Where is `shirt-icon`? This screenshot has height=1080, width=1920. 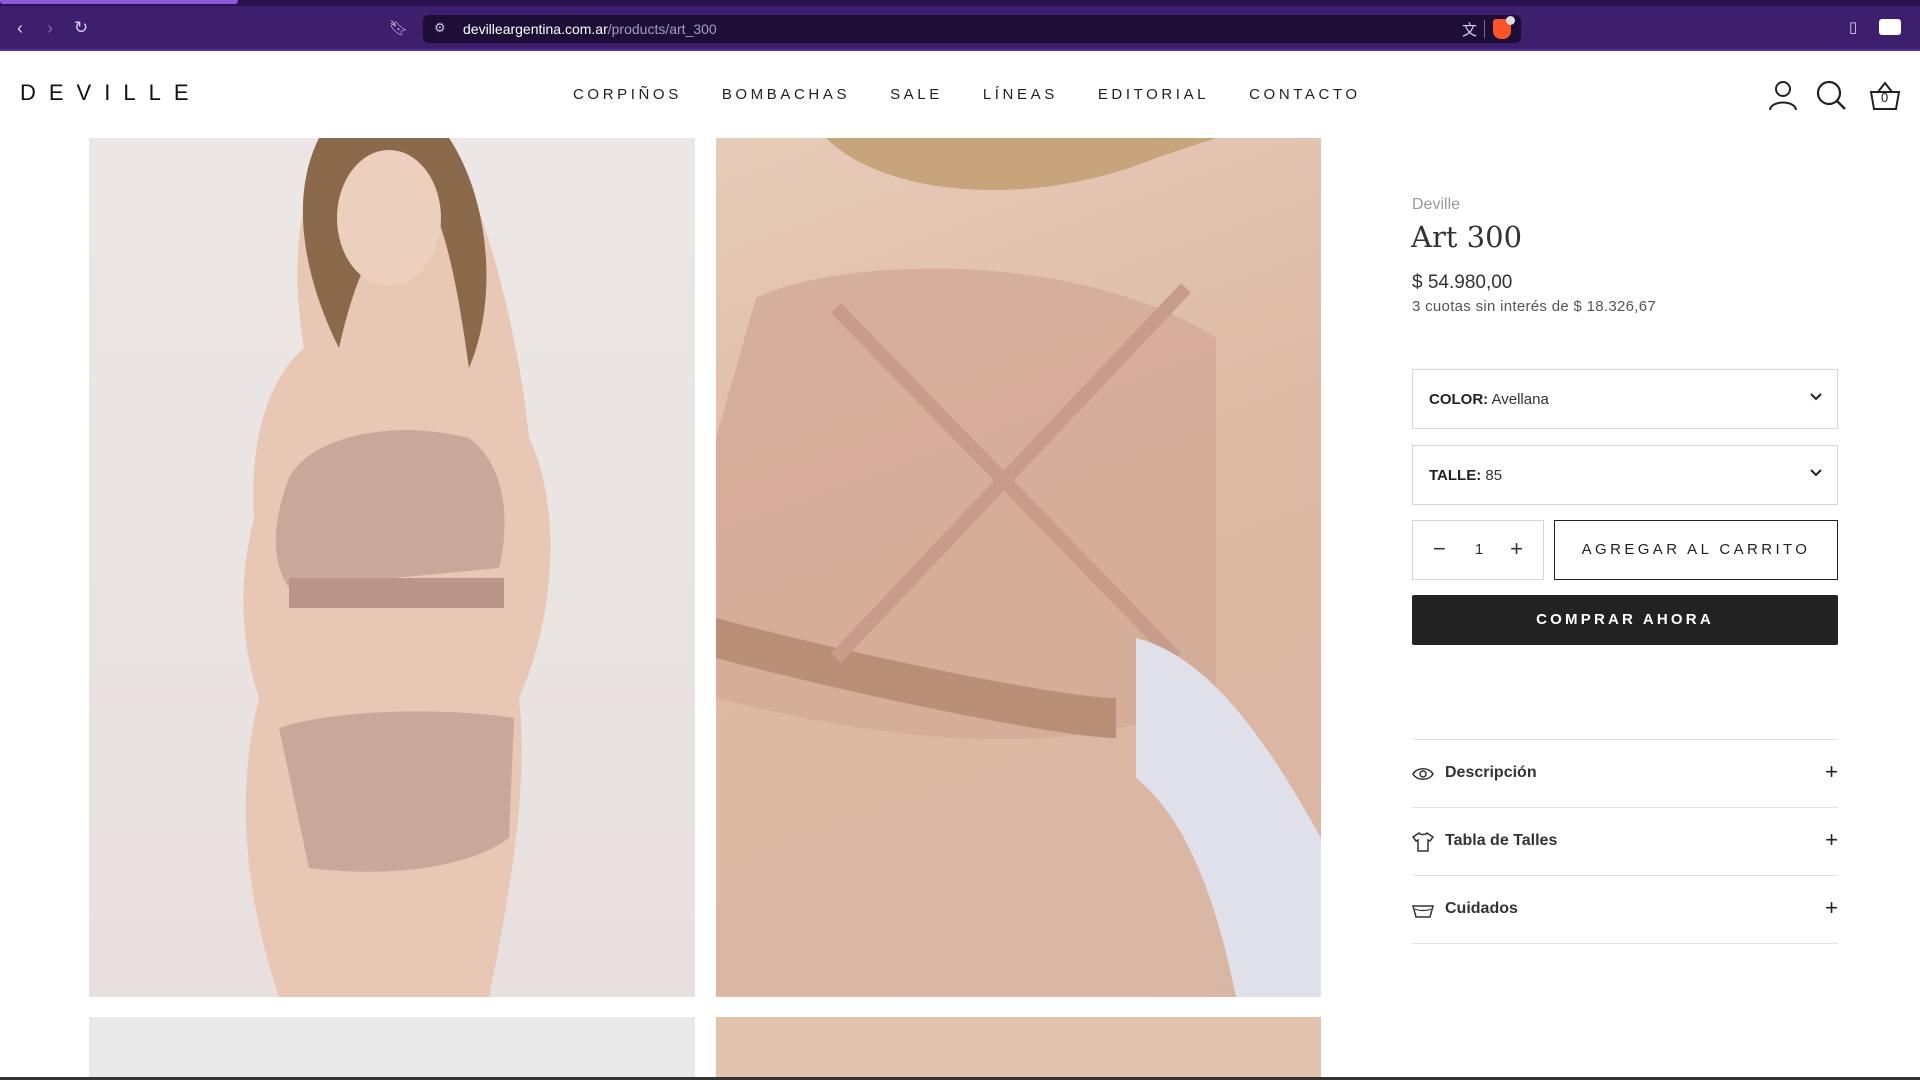
shirt-icon is located at coordinates (1423, 841).